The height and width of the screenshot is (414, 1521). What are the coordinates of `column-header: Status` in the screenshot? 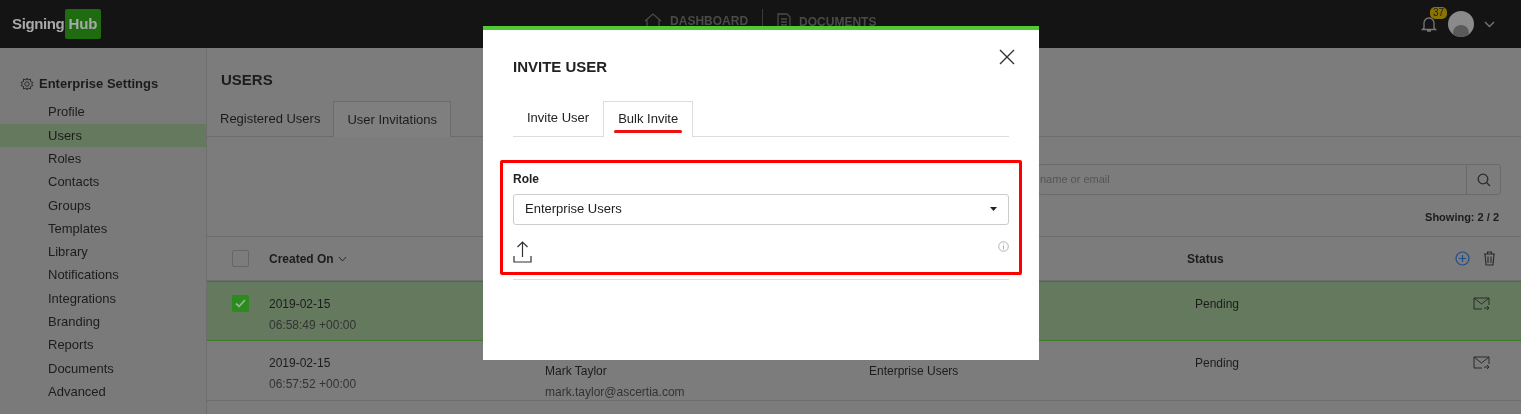 It's located at (1205, 258).